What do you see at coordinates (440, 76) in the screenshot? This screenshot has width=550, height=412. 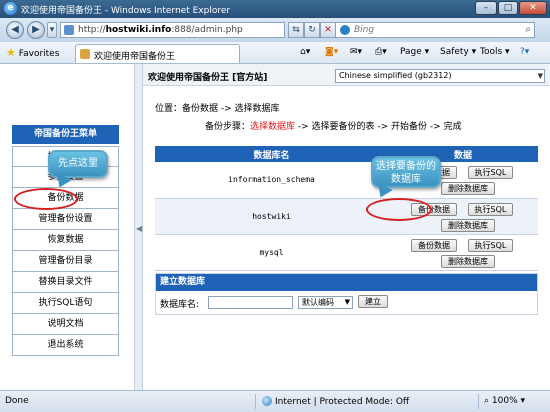 I see `language-select: Chinese simplified (gb2312) ▼` at bounding box center [440, 76].